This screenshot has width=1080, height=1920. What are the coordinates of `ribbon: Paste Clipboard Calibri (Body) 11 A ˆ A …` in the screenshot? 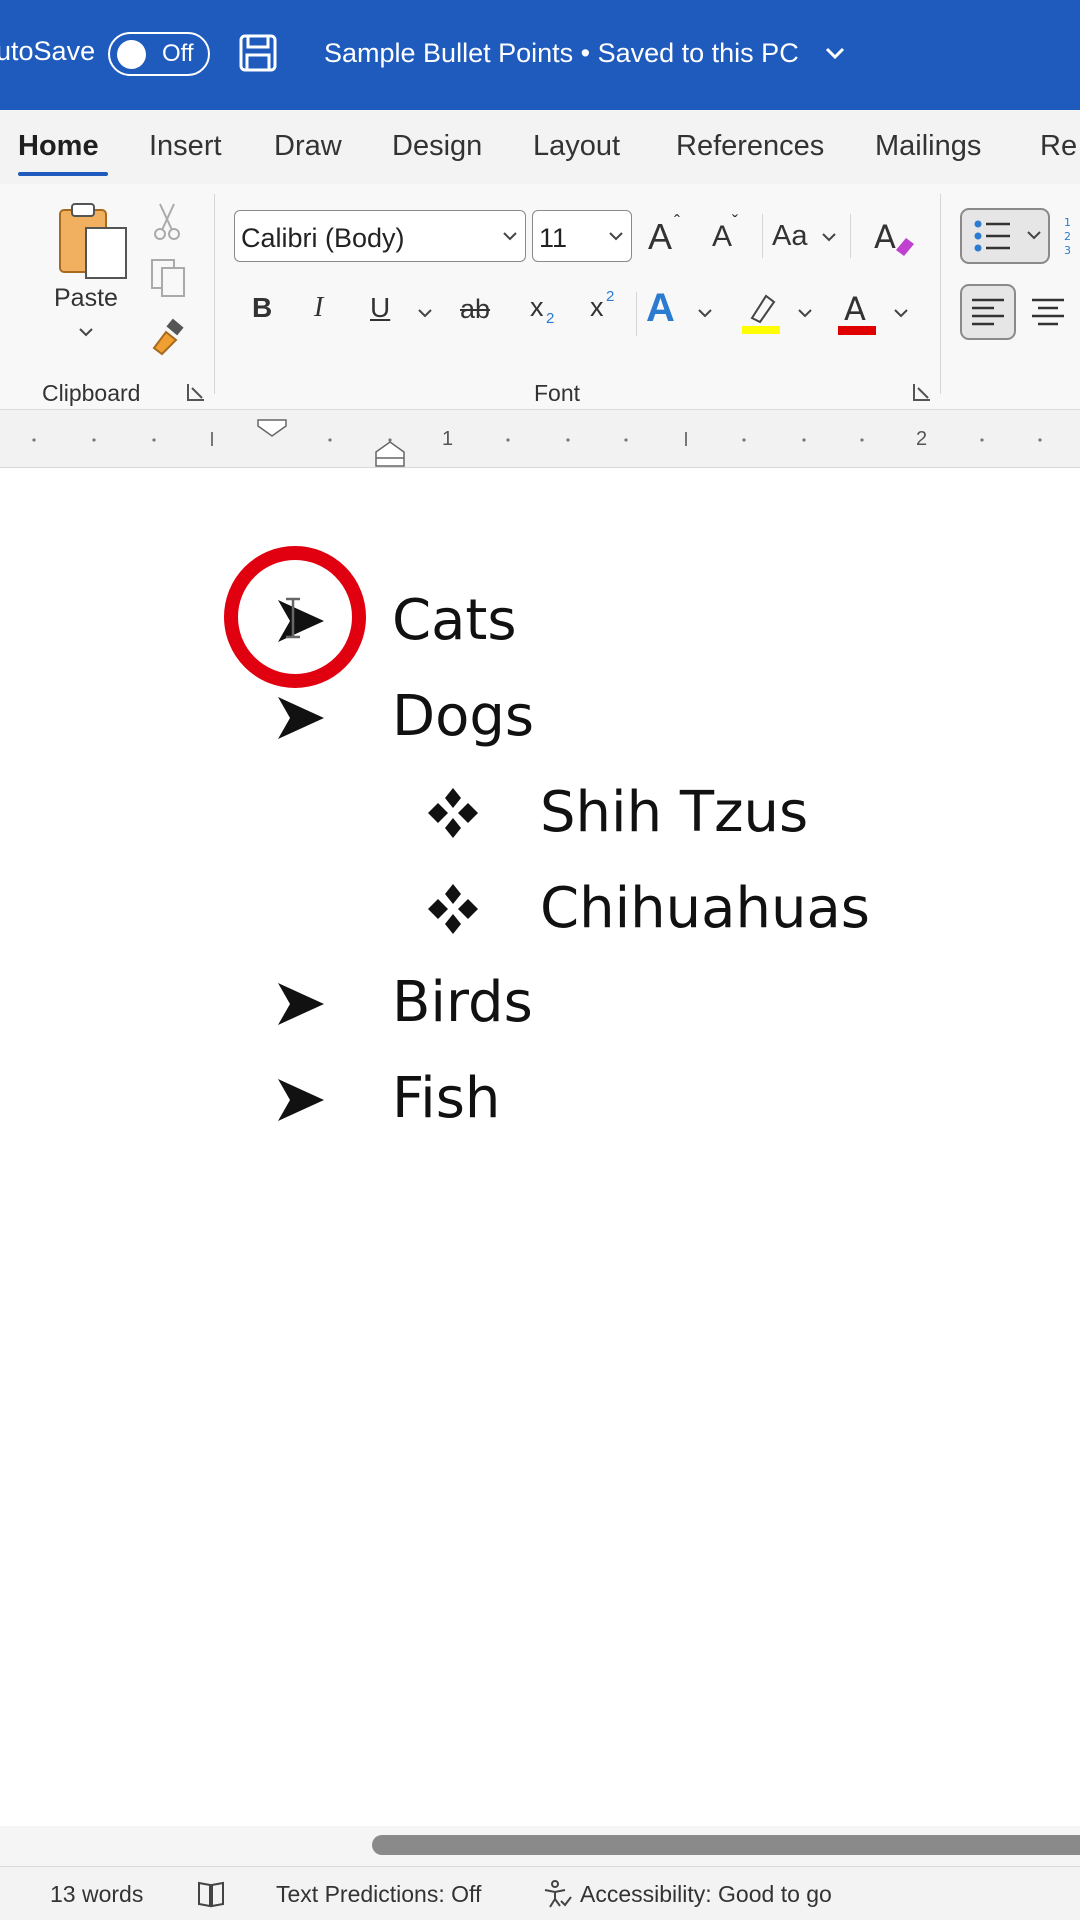 It's located at (540, 297).